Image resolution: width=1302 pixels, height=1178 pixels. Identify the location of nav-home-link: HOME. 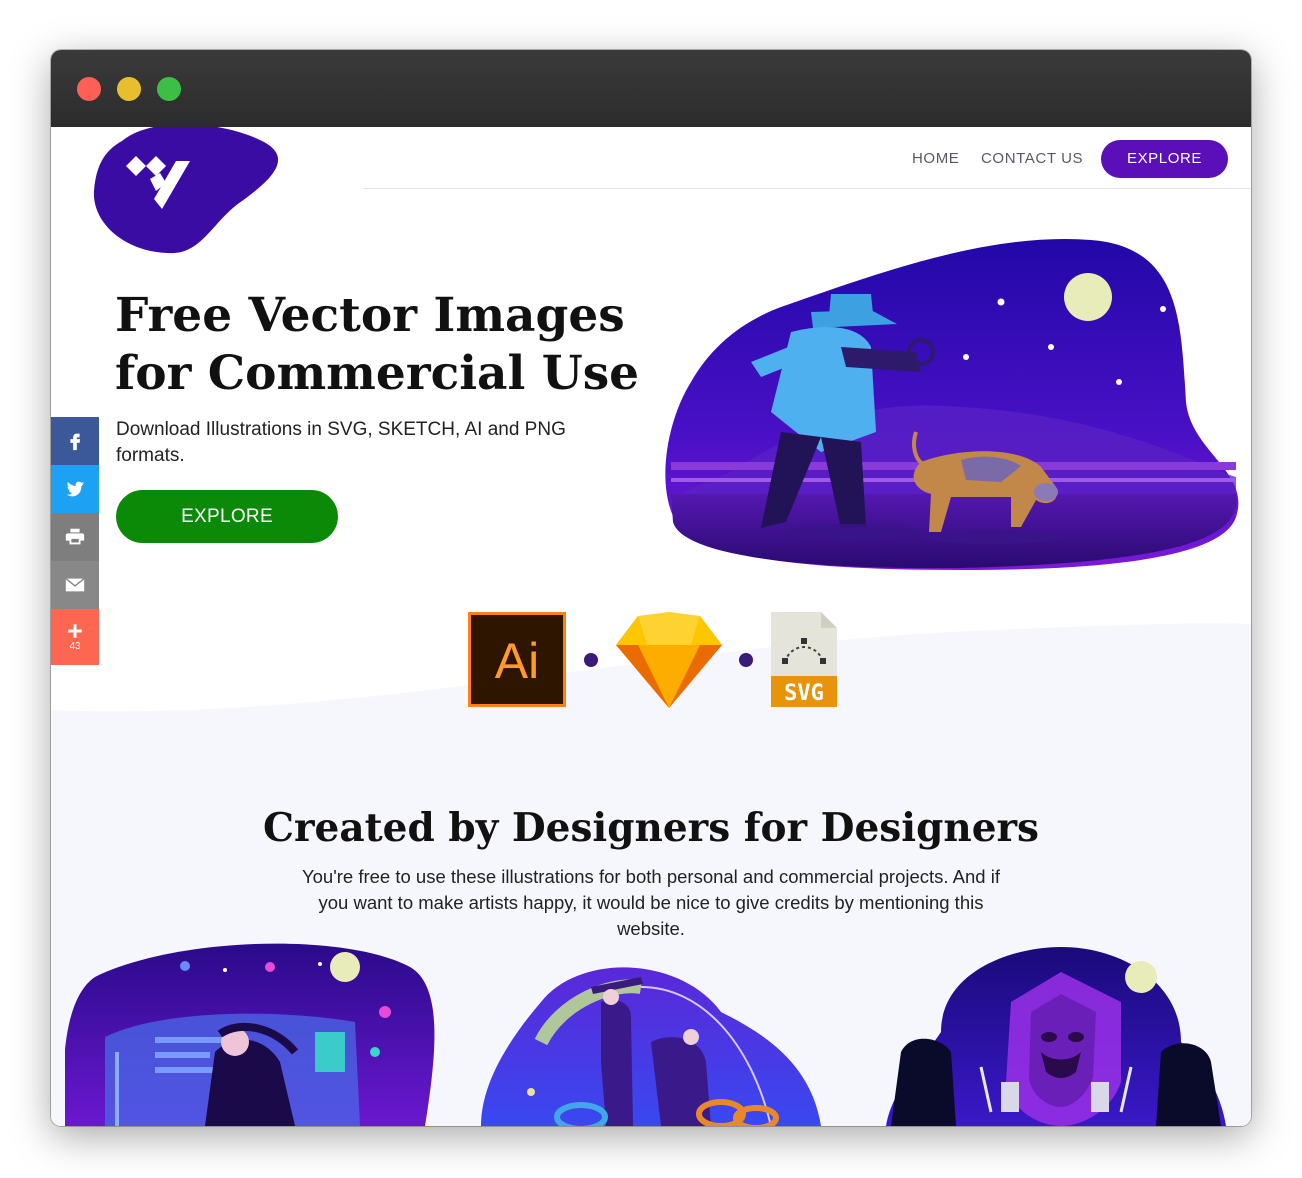
(935, 159).